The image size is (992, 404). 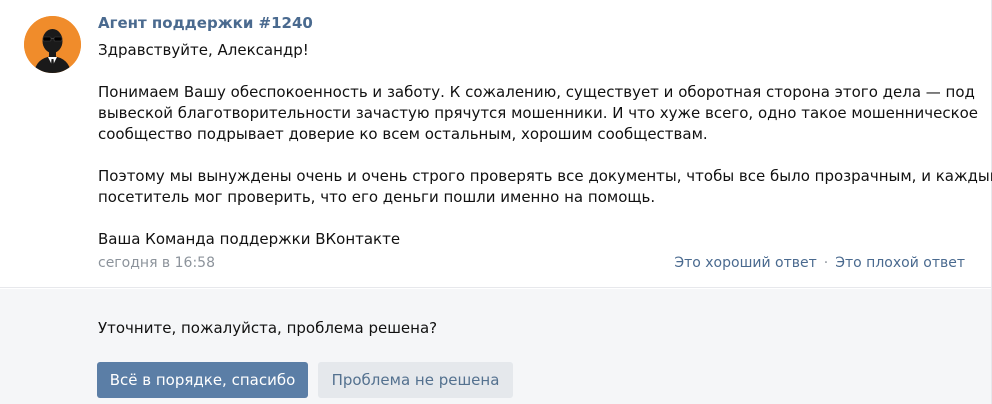 I want to click on message-timestamp: сегодня в 16:58, so click(x=156, y=263).